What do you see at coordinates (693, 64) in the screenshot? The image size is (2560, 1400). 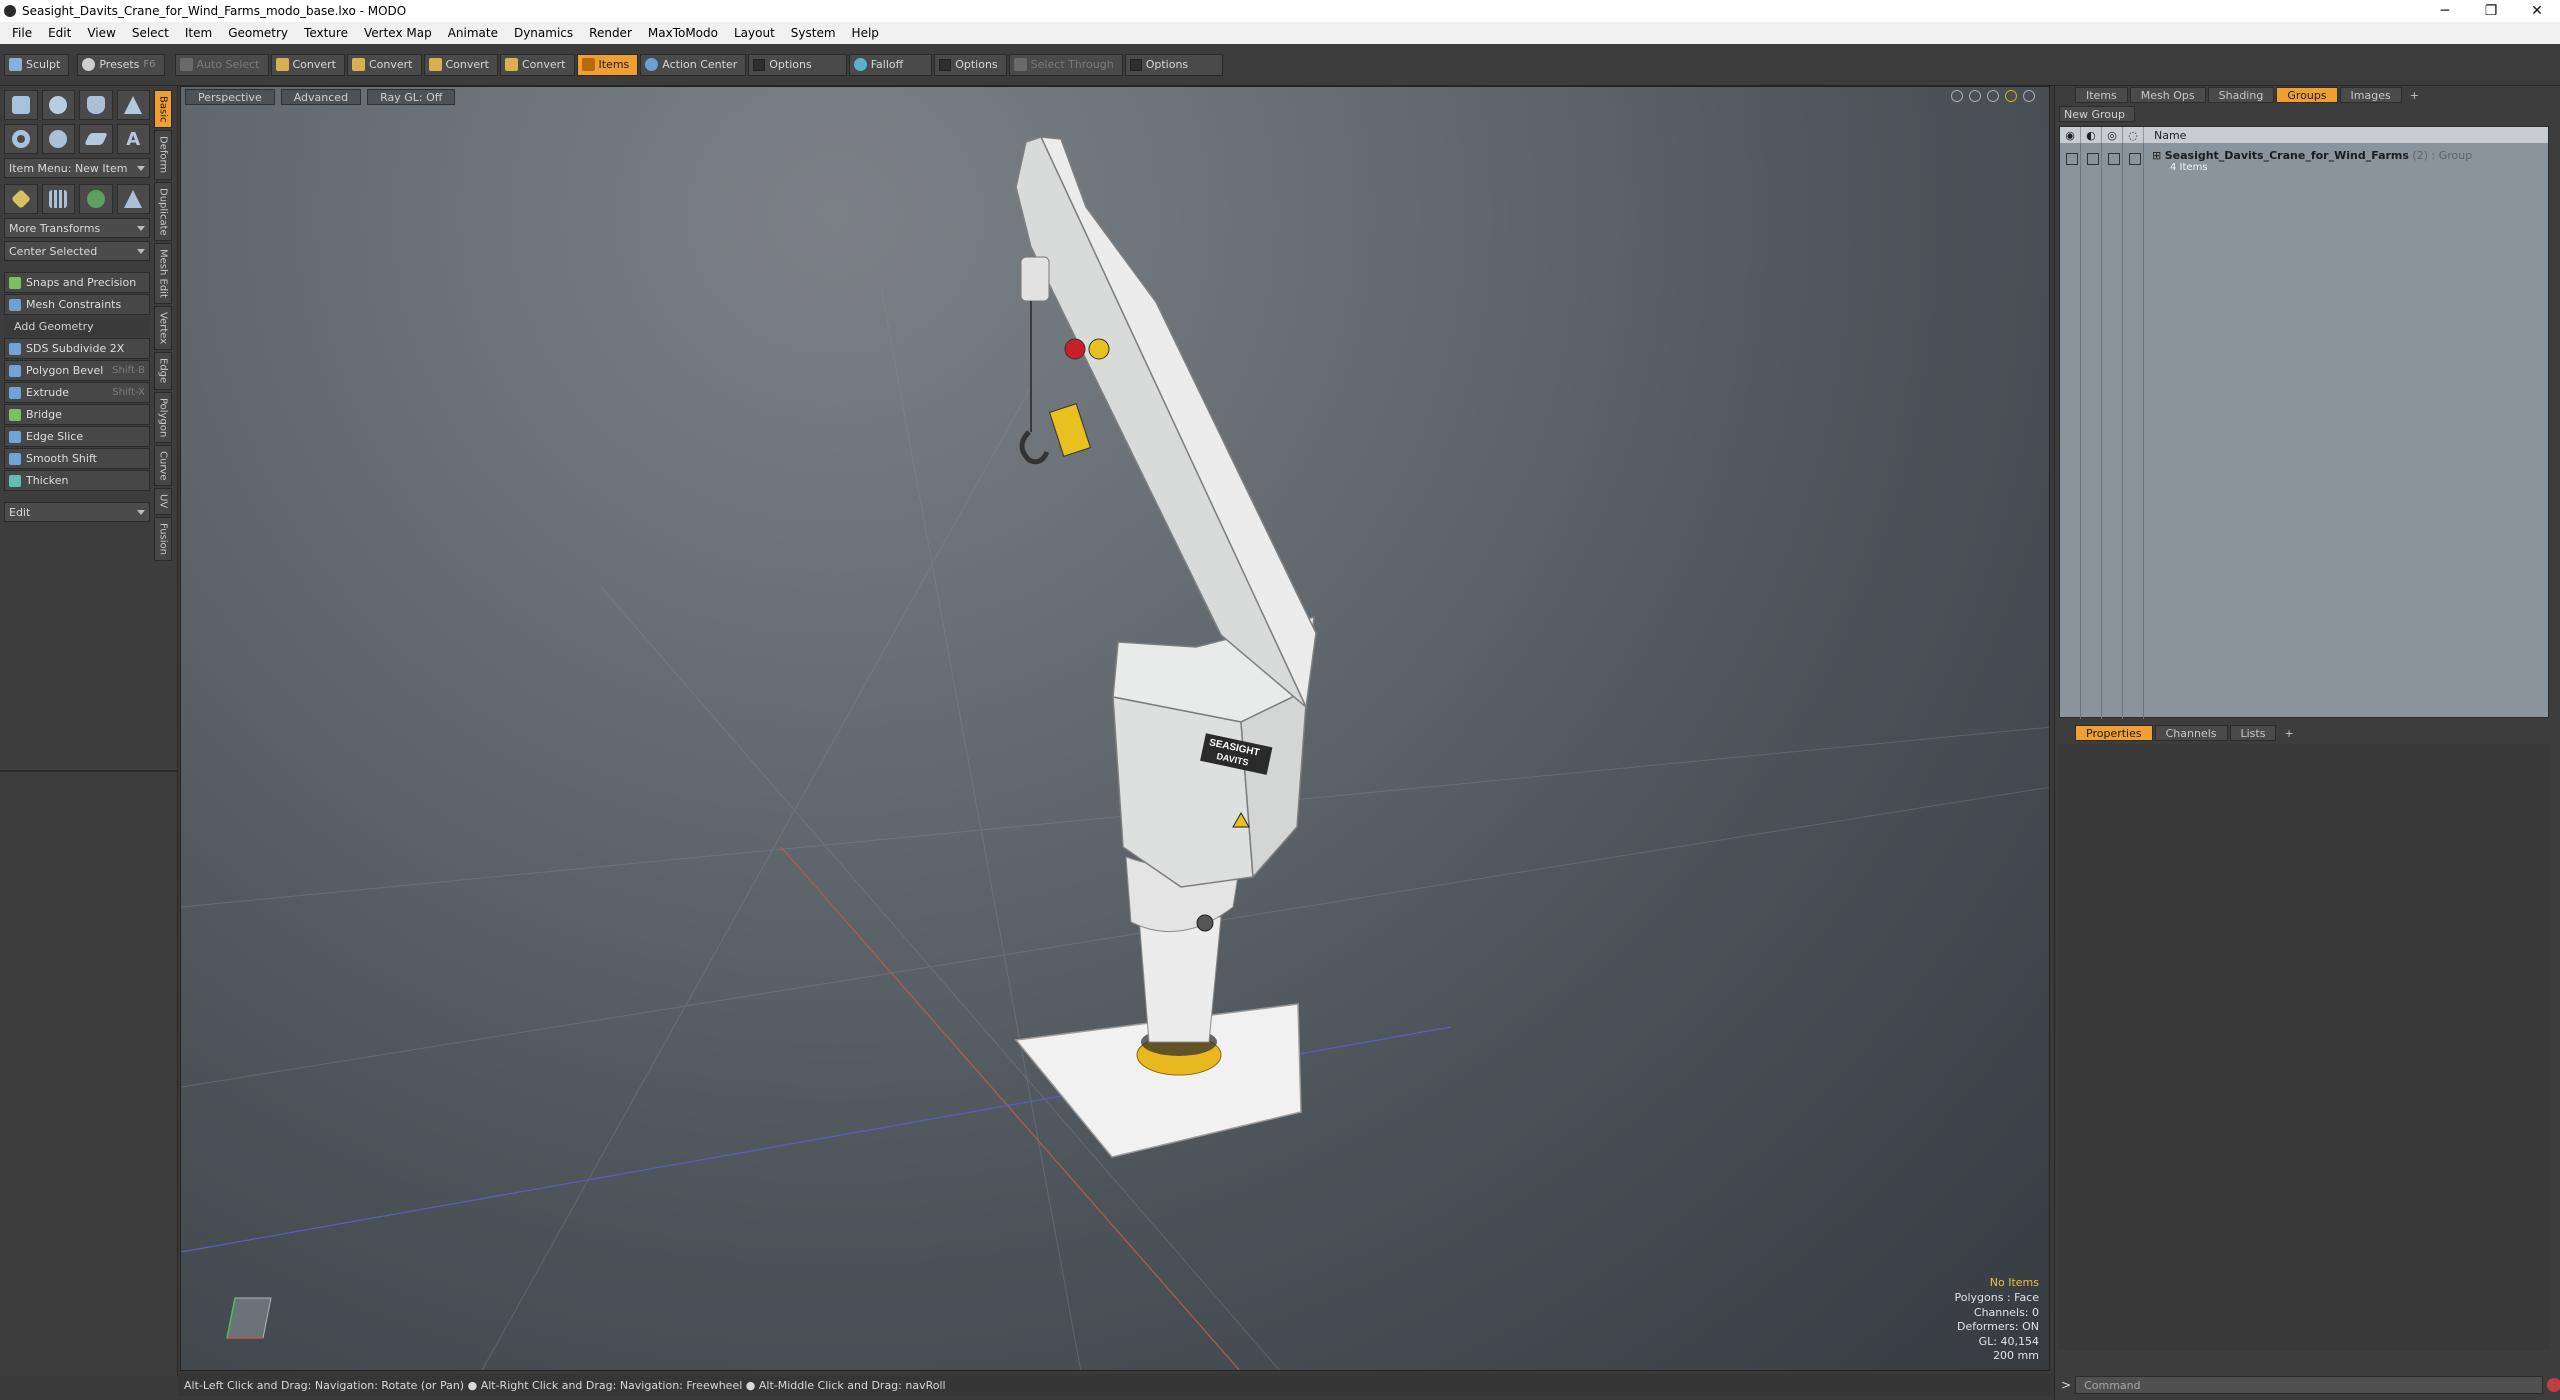 I see `action-center-button: Action Center` at bounding box center [693, 64].